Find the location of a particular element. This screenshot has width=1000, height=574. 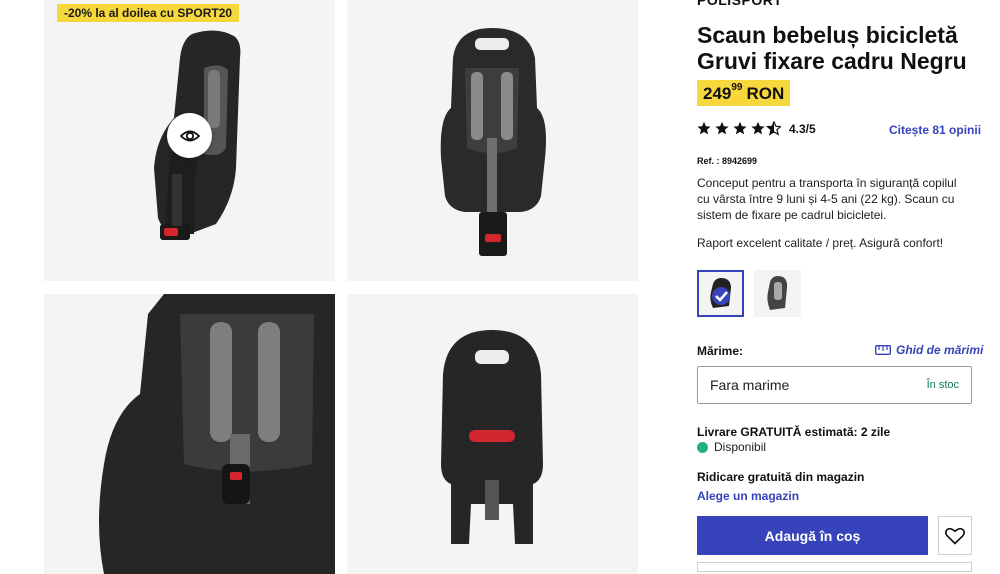

price-badge: 249 99 RON is located at coordinates (744, 93).